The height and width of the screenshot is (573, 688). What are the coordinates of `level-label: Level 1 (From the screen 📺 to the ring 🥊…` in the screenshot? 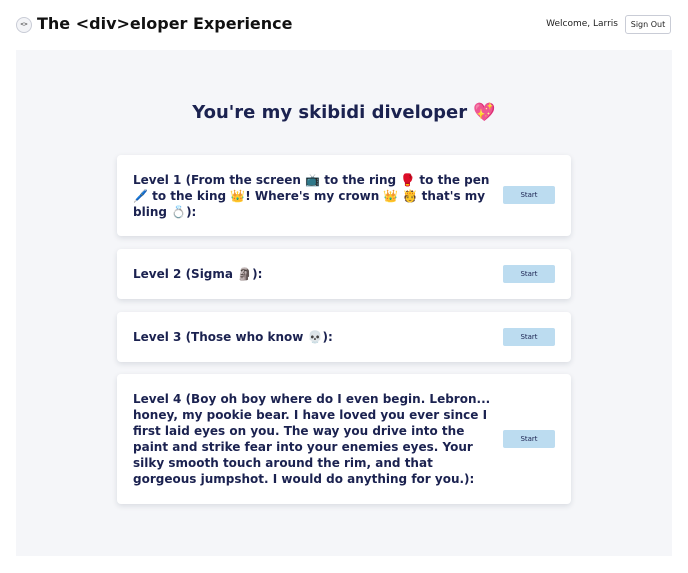 It's located at (311, 196).